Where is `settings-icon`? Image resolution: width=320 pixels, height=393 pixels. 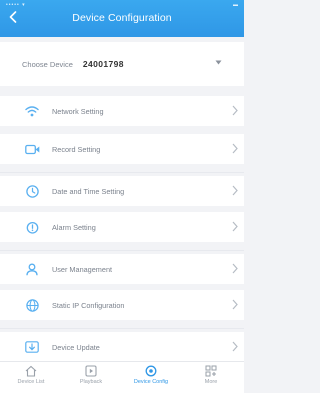 settings-icon is located at coordinates (151, 371).